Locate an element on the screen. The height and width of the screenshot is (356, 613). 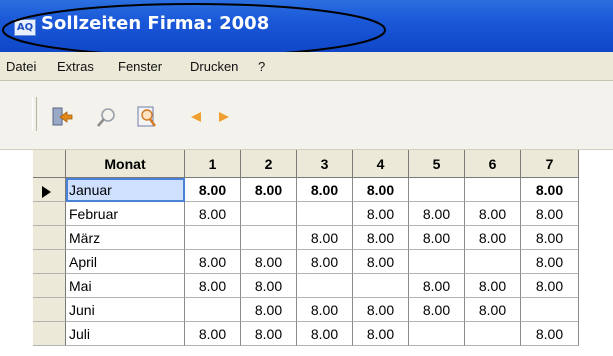
app-icon: AQ is located at coordinates (25, 27).